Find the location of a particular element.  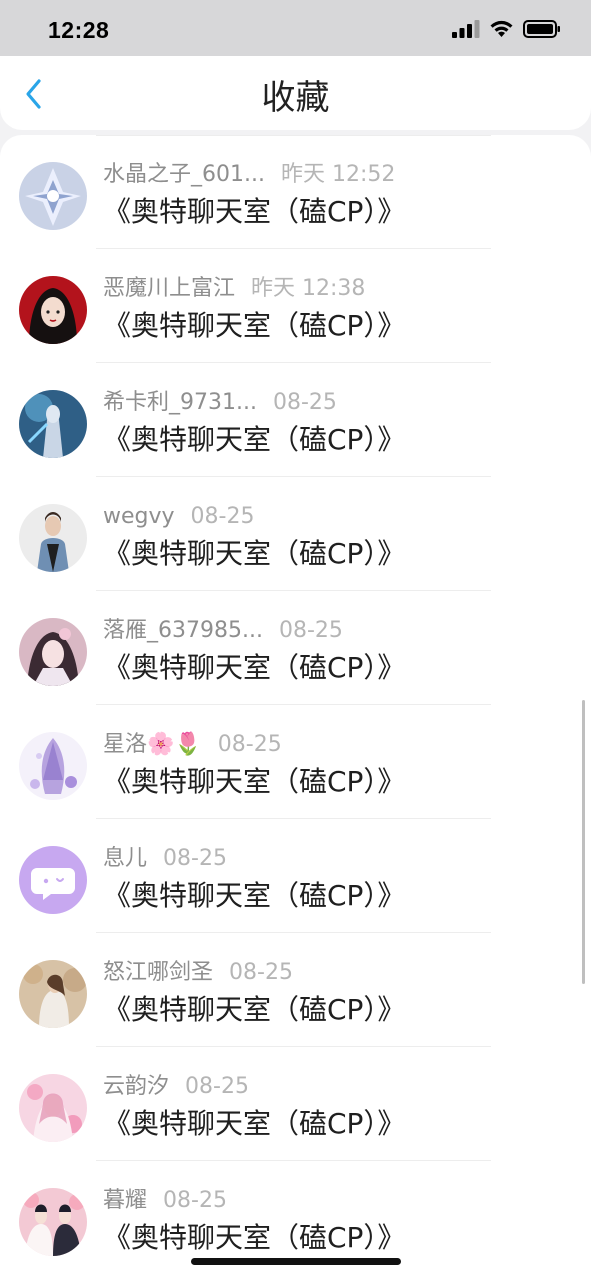

meta-row: wegvy 08-25 is located at coordinates (178, 517).